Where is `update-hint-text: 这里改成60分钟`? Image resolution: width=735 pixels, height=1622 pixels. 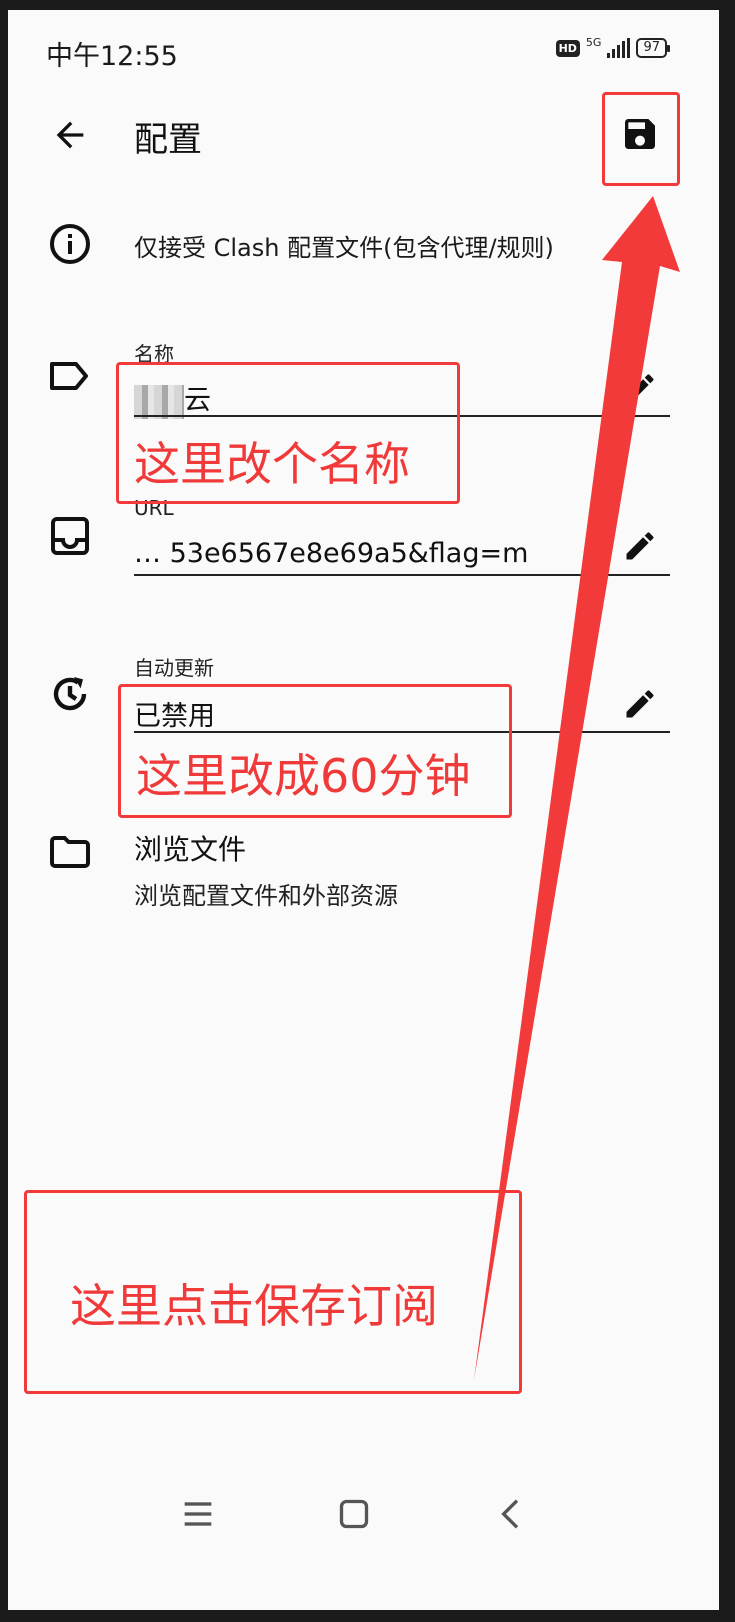
update-hint-text: 这里改成60分钟 is located at coordinates (303, 776).